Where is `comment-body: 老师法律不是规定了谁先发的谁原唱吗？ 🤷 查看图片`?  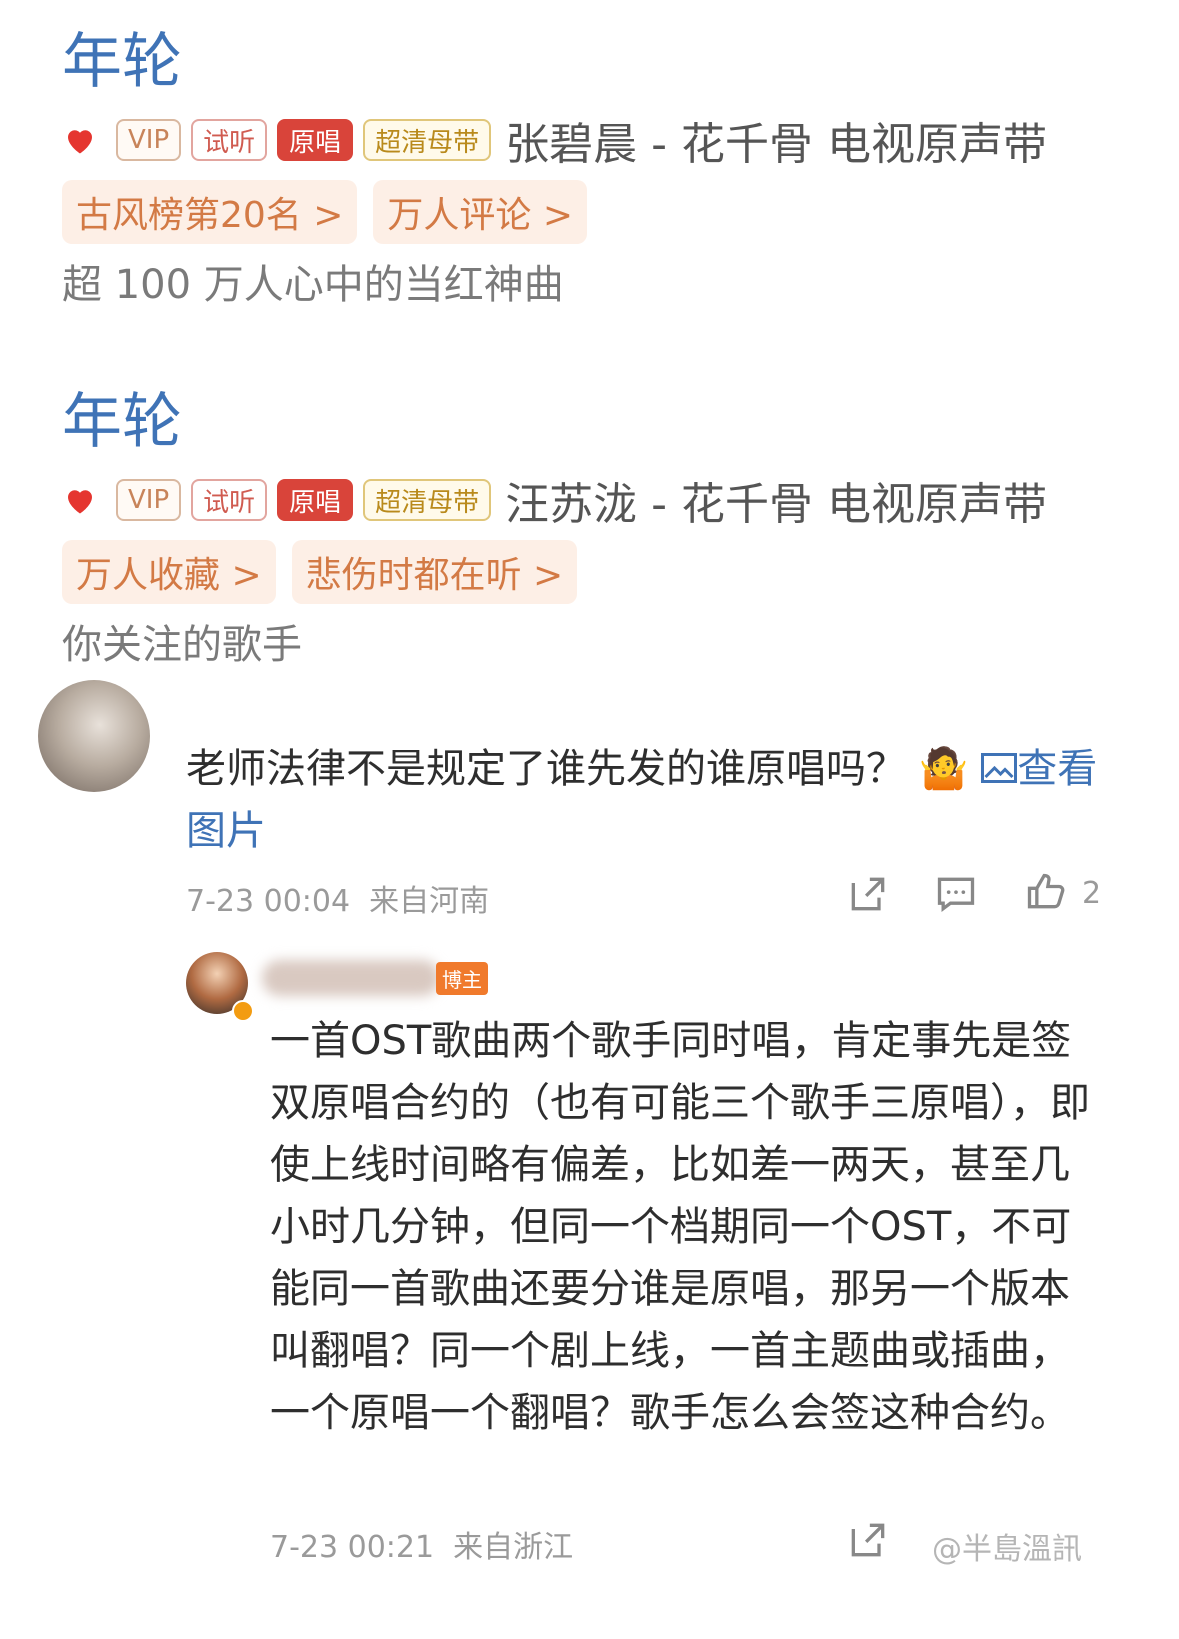 comment-body: 老师法律不是规定了谁先发的谁原唱吗？ 🤷 查看图片 is located at coordinates (651, 800).